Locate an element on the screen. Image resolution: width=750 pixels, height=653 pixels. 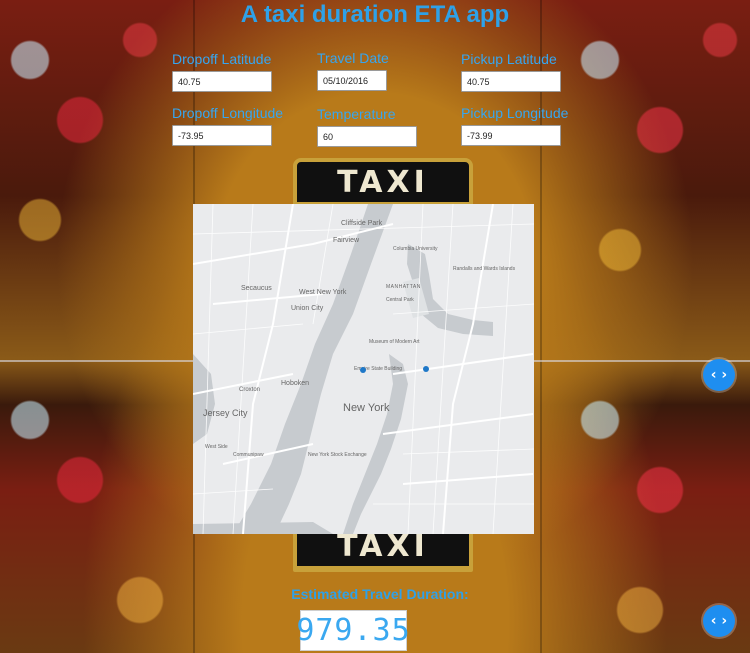
pickup-latitude-input is located at coordinates (511, 81).